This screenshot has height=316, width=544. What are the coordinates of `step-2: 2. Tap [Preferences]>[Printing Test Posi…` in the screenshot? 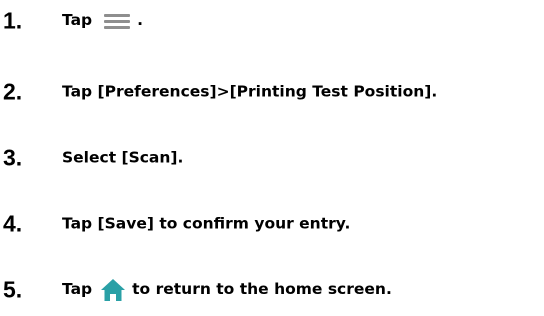 It's located at (272, 92).